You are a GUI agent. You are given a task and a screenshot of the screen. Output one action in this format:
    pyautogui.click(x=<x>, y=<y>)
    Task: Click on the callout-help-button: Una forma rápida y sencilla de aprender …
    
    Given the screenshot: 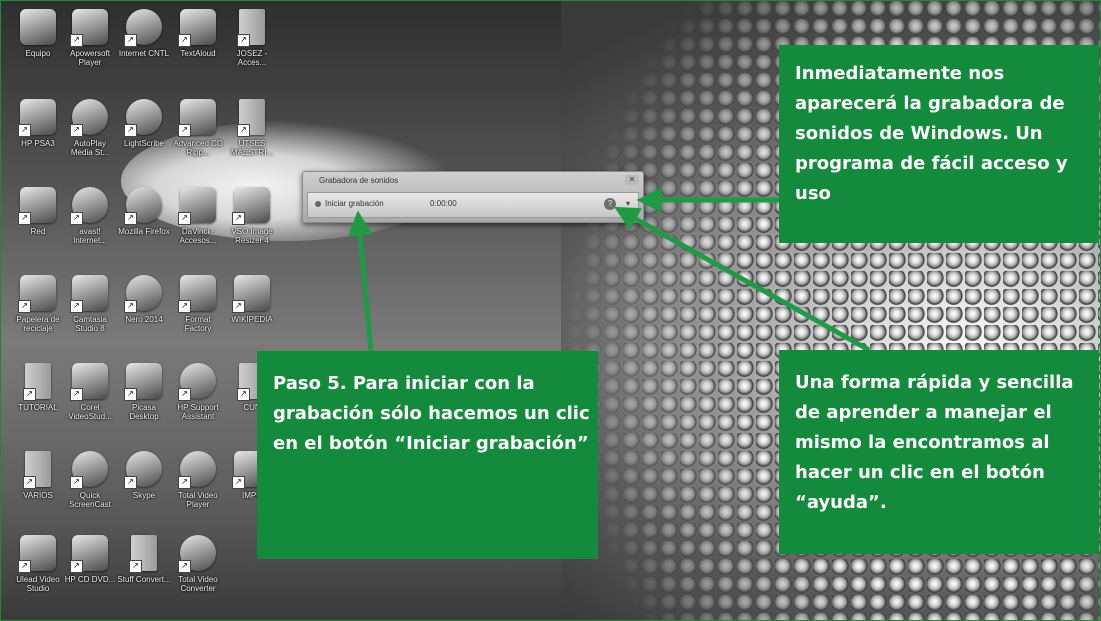 What is the action you would take?
    pyautogui.click(x=939, y=452)
    